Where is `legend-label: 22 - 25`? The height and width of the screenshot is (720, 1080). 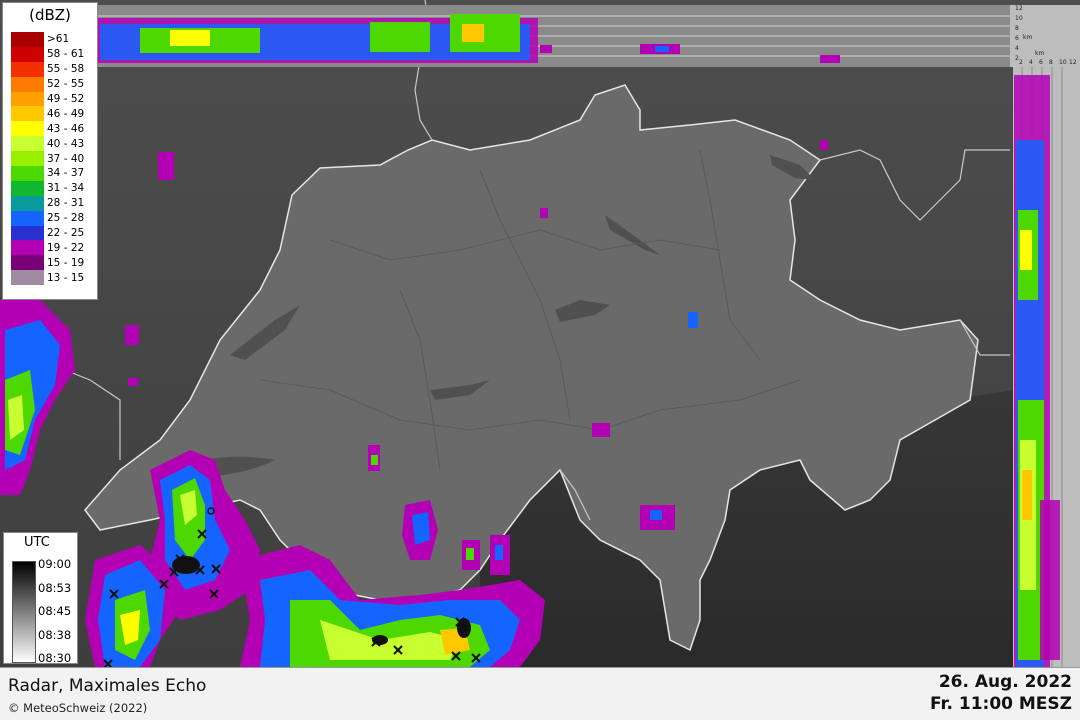 legend-label: 22 - 25 is located at coordinates (66, 233).